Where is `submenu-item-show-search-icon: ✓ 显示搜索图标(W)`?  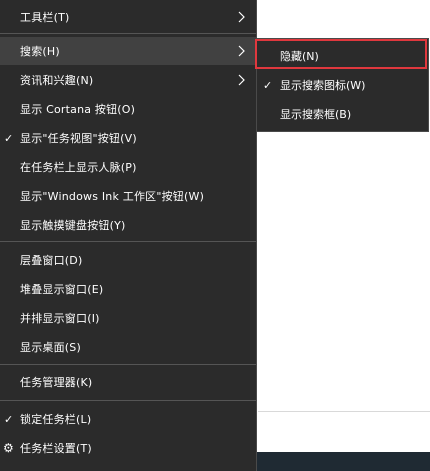 submenu-item-show-search-icon: ✓ 显示搜索图标(W) is located at coordinates (342, 85).